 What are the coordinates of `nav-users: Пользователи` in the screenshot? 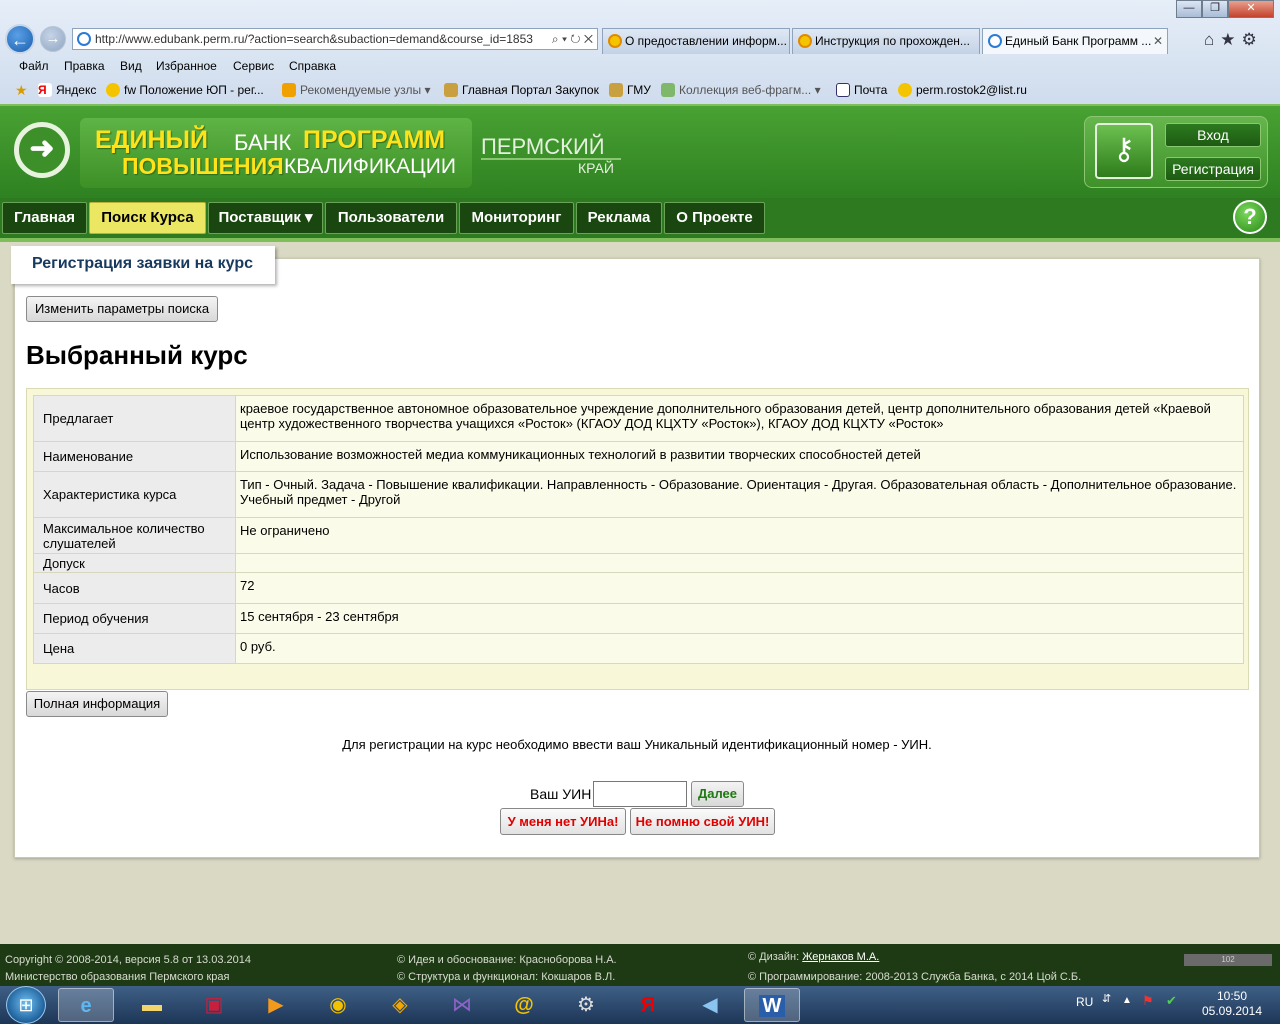 It's located at (391, 218).